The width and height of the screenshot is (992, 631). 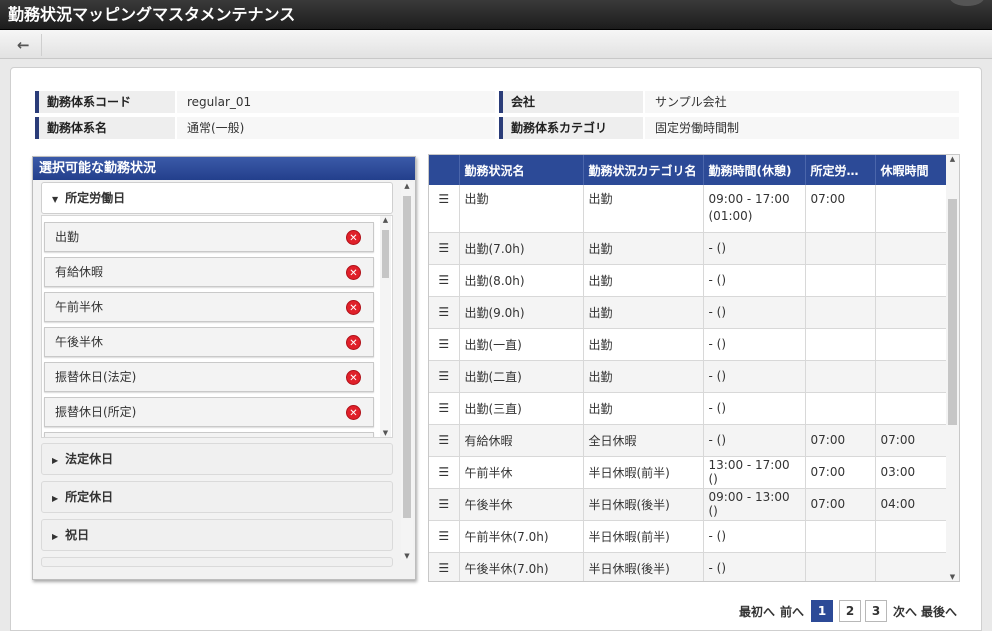 I want to click on table-row: ☰ 出勤(三直) 出勤 - (), so click(x=688, y=408).